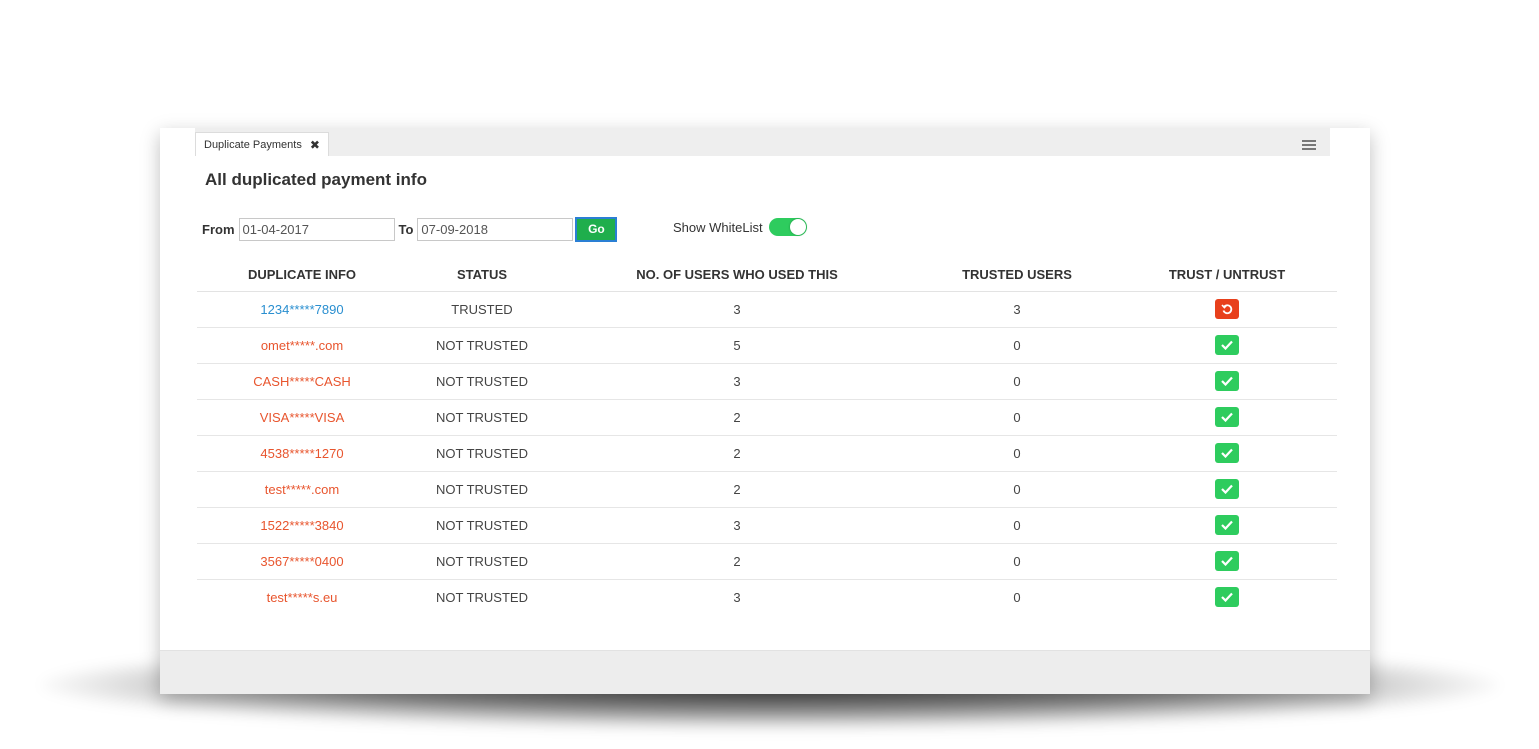  I want to click on table-row: CASH*****CASH NOT TRUSTED 3 0, so click(767, 381).